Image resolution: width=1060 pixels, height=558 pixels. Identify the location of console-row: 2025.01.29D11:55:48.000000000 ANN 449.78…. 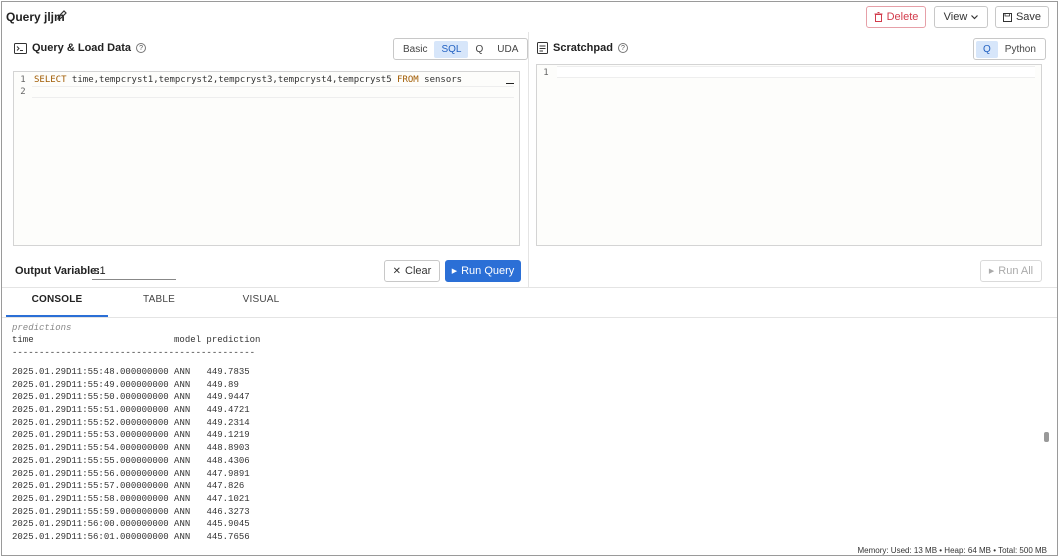
(136, 372).